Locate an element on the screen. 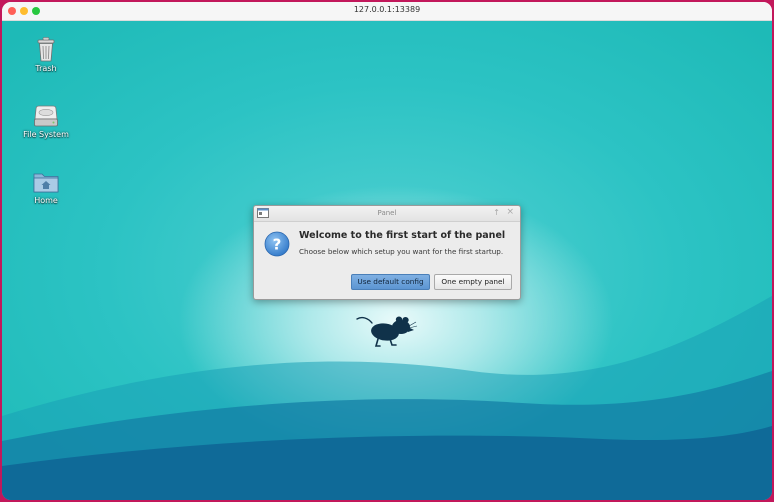  dialog-titlebar: Panel ↑ × is located at coordinates (387, 214).